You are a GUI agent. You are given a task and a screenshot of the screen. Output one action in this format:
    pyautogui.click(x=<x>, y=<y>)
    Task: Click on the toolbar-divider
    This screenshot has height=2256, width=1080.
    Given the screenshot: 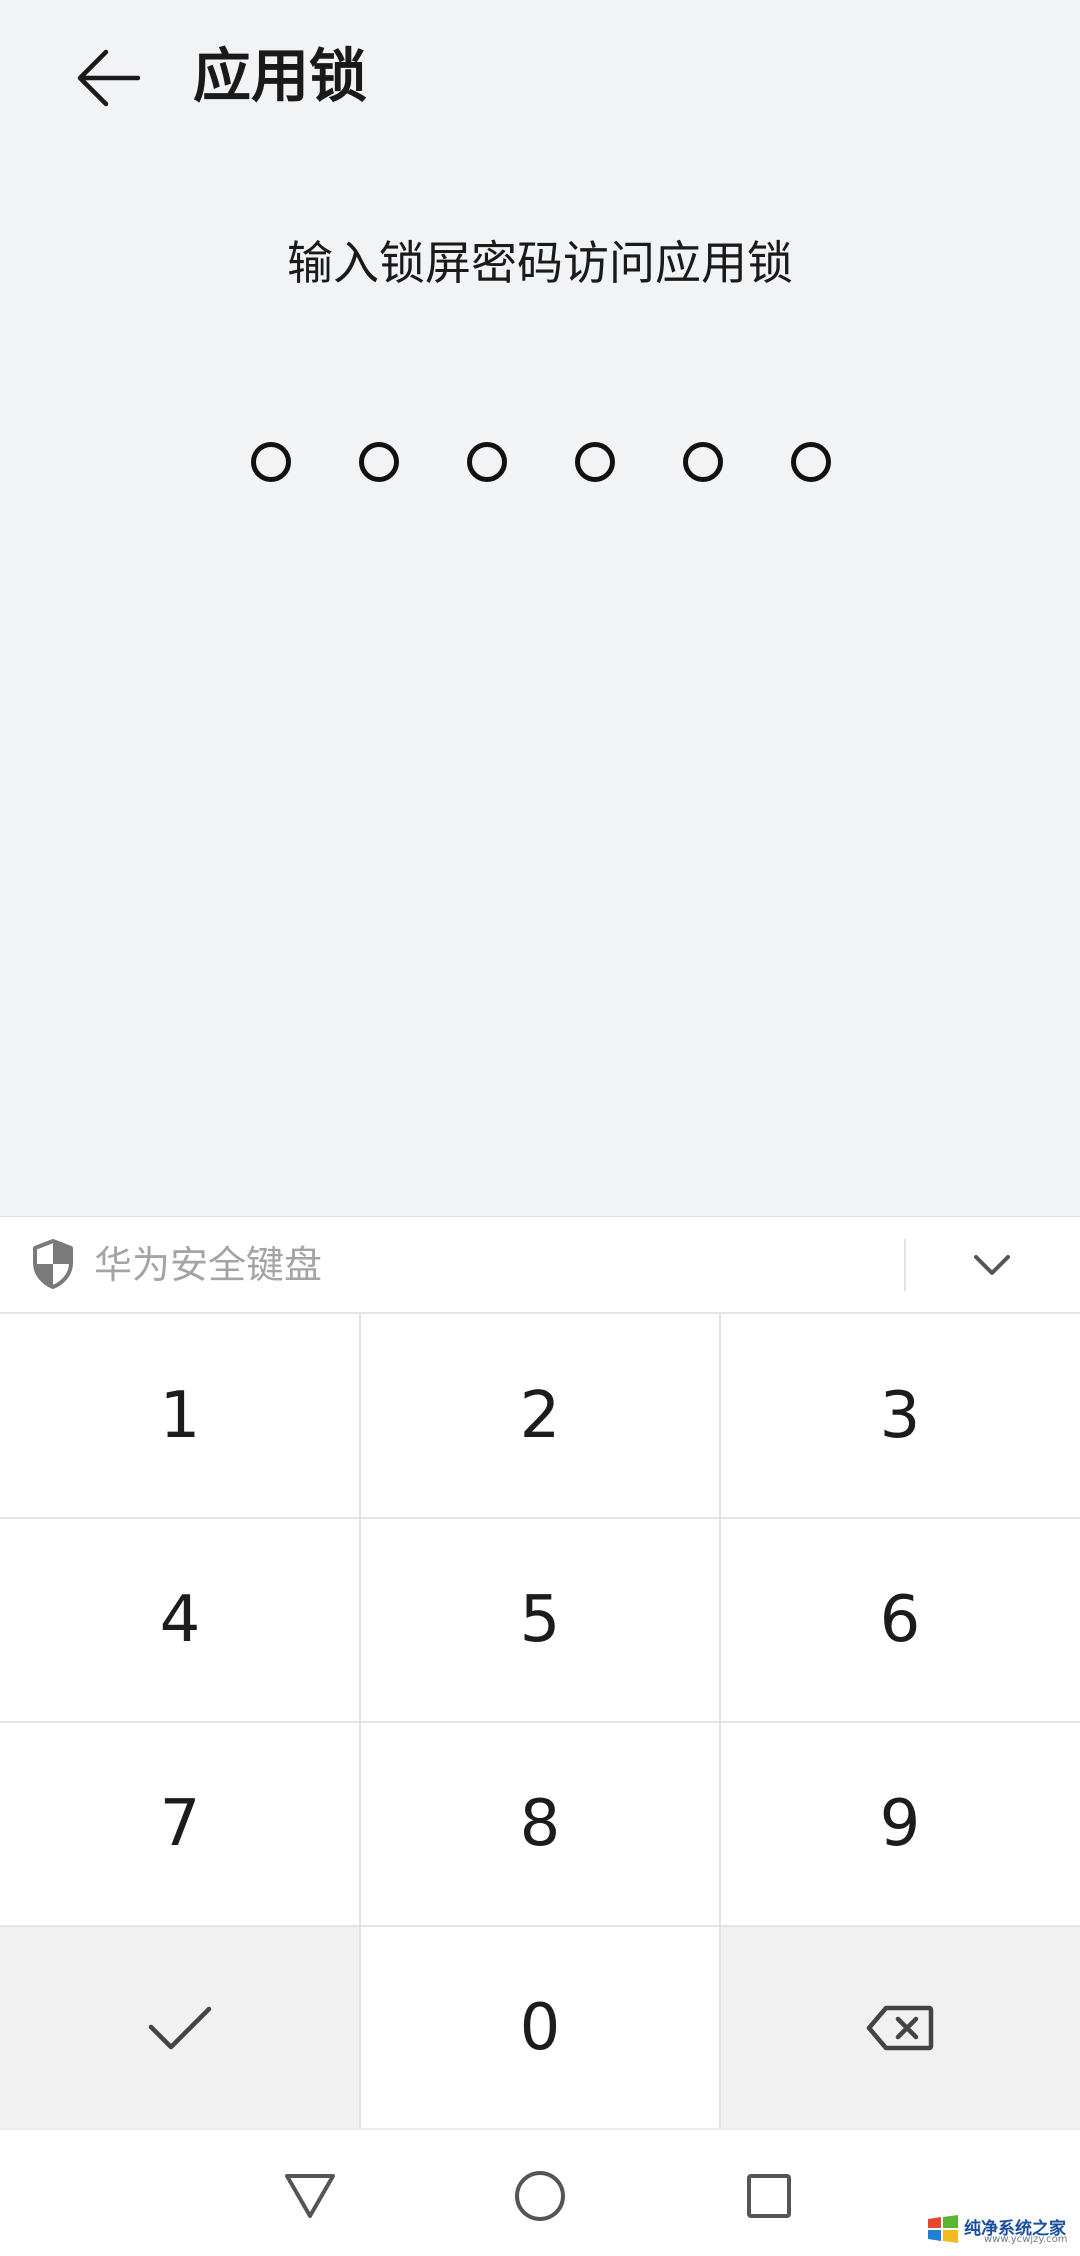 What is the action you would take?
    pyautogui.click(x=905, y=1265)
    